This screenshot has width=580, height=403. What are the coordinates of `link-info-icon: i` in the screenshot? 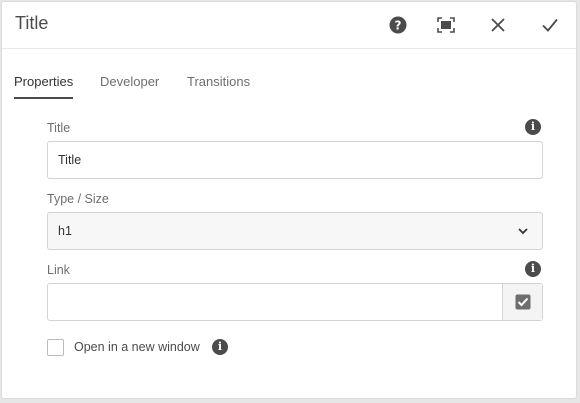 It's located at (533, 269).